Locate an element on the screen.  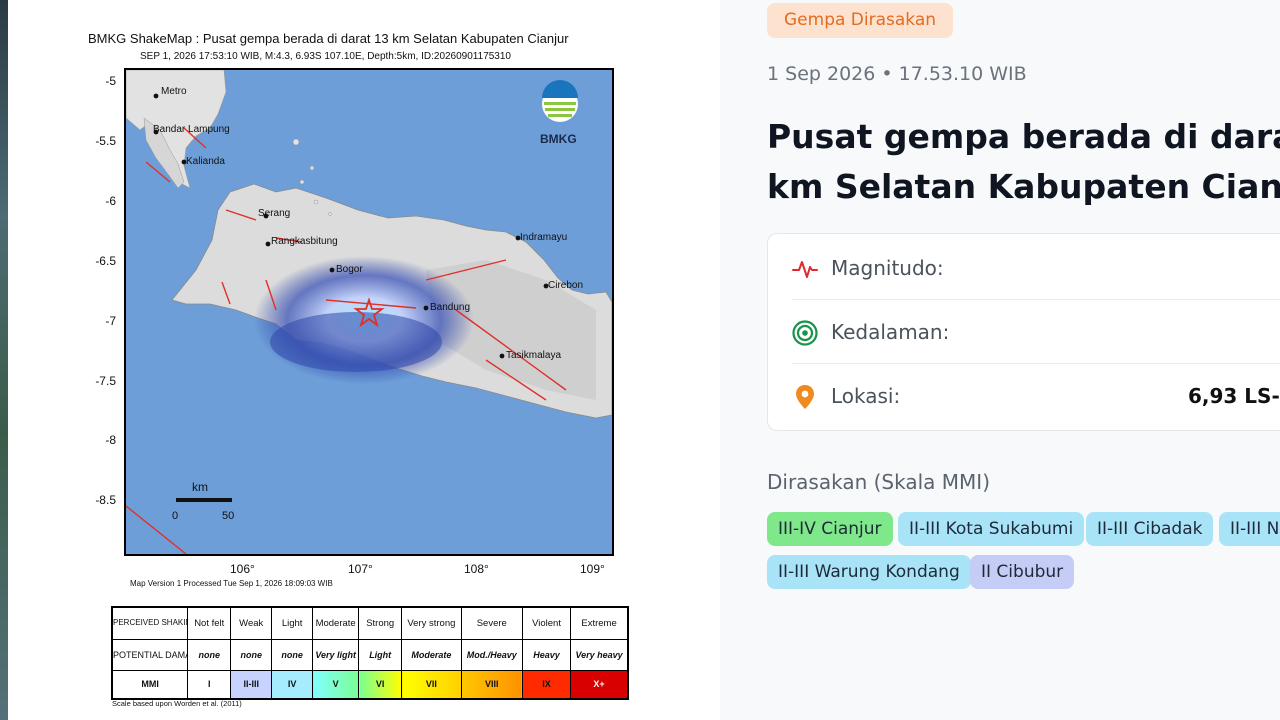
scale-start: 0 is located at coordinates (175, 516).